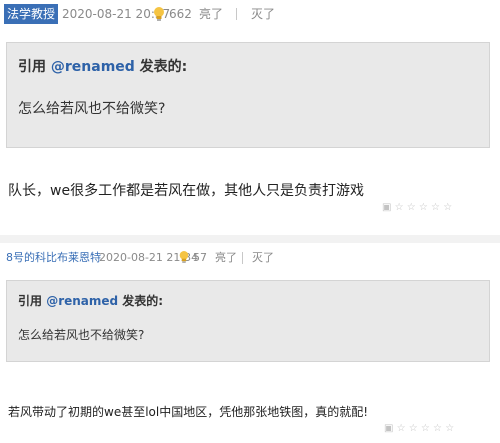  Describe the element at coordinates (188, 412) in the screenshot. I see `reply-text: 若风带动了初期的we甚至lol中国地区，凭他那张地铁图，真的就配!` at that location.